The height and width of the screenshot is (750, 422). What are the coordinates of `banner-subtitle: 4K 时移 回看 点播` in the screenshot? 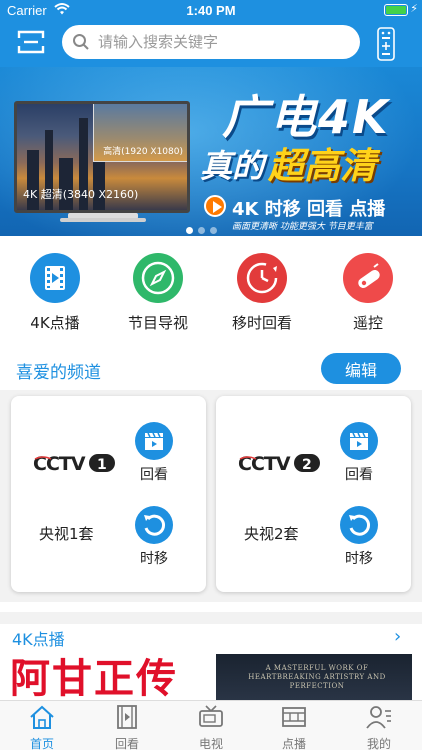 It's located at (309, 209).